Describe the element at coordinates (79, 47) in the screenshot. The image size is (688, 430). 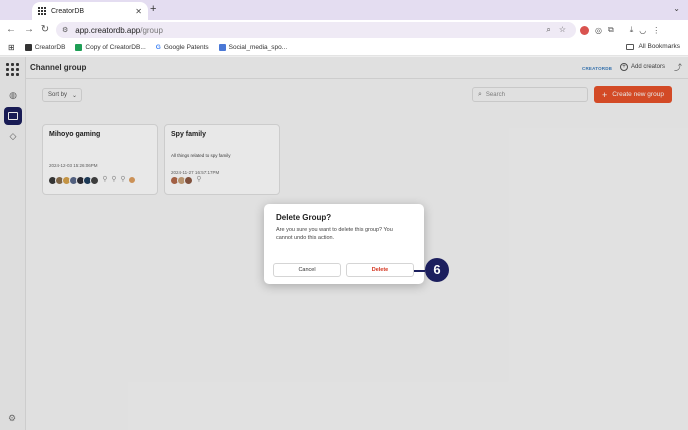
I see `sheets-icon` at that location.